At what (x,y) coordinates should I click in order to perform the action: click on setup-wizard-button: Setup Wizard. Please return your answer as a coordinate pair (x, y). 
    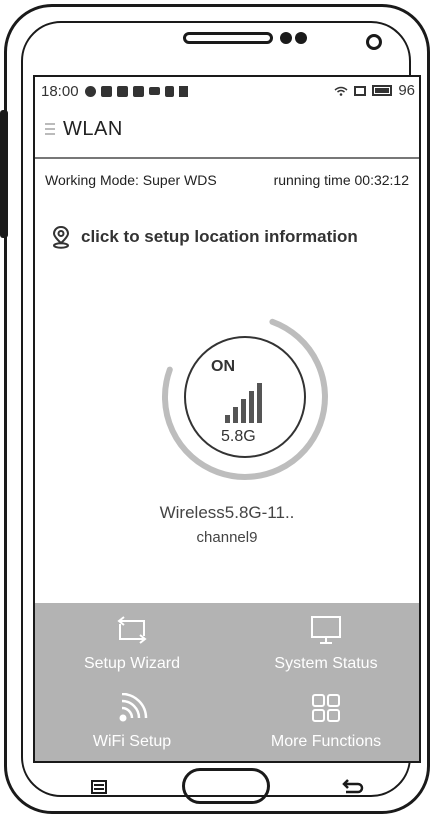
    Looking at the image, I should click on (132, 645).